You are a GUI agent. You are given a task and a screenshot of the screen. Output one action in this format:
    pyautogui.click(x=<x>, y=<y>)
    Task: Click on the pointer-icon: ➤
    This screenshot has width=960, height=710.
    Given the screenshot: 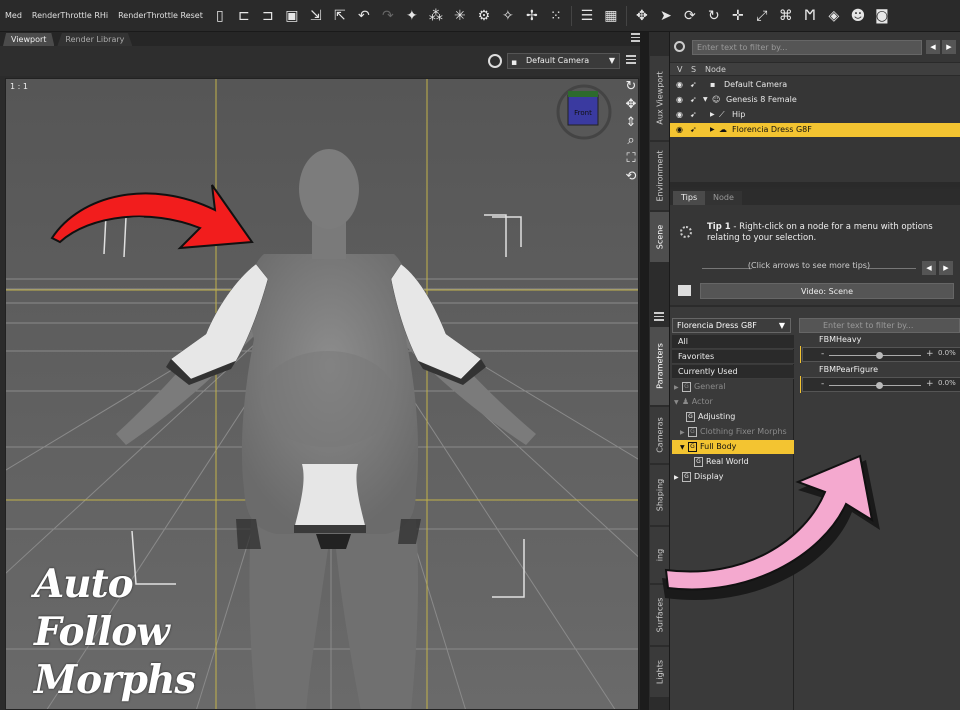 What is the action you would take?
    pyautogui.click(x=666, y=16)
    